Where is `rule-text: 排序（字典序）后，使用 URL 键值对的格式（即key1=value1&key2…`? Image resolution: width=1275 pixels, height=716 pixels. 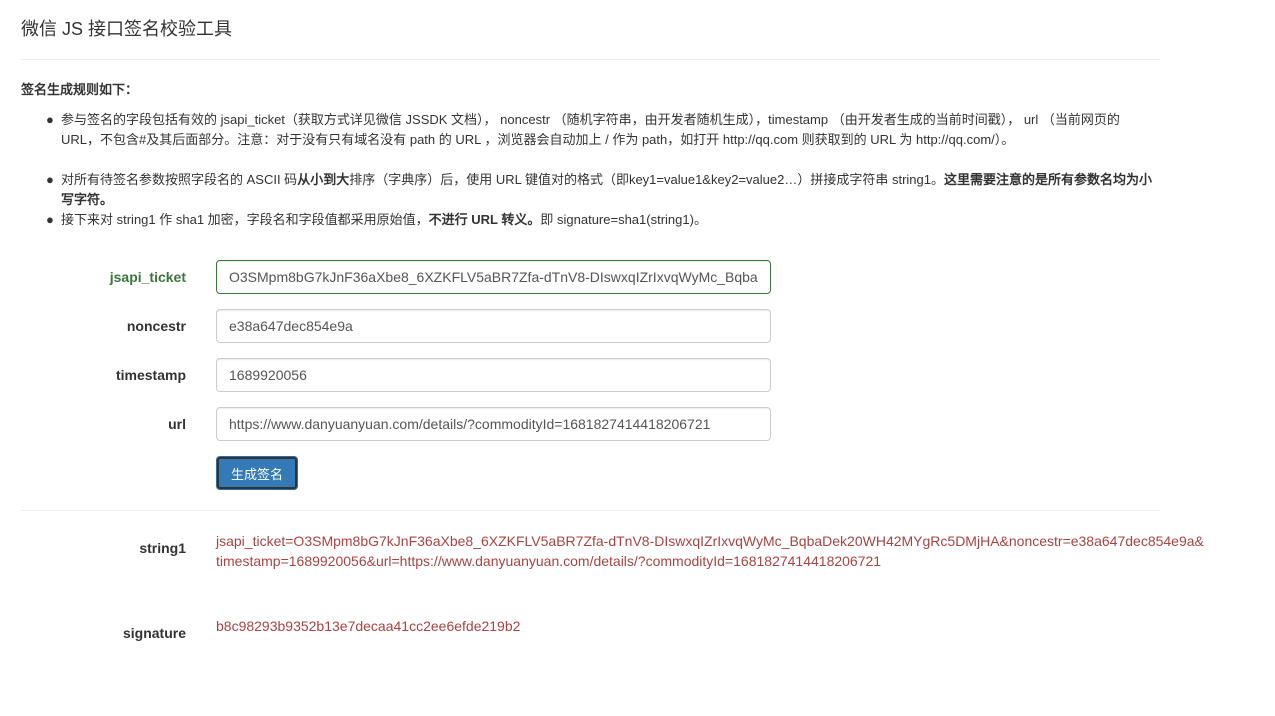 rule-text: 排序（字典序）后，使用 URL 键值对的格式（即key1=value1&key2… is located at coordinates (646, 179).